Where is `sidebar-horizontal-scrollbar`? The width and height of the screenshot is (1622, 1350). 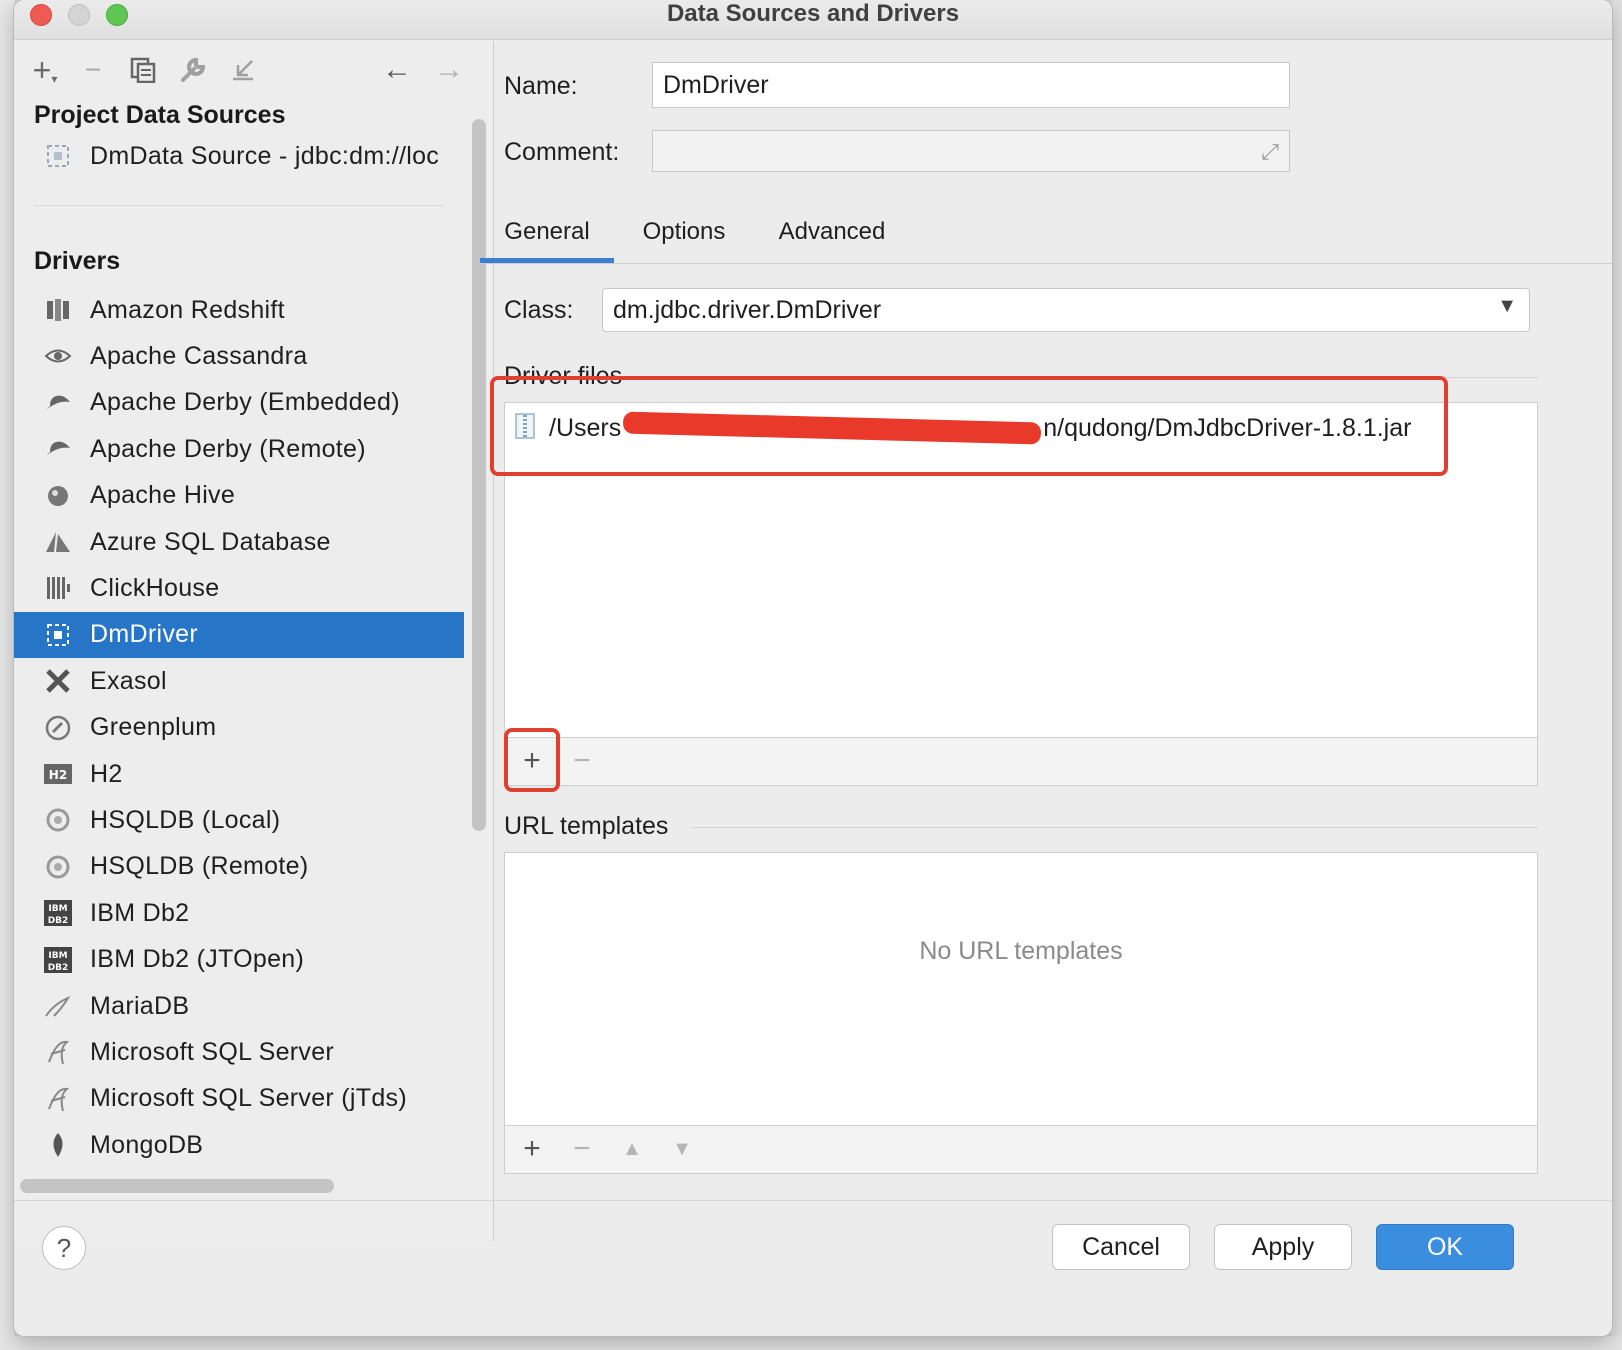 sidebar-horizontal-scrollbar is located at coordinates (177, 1186).